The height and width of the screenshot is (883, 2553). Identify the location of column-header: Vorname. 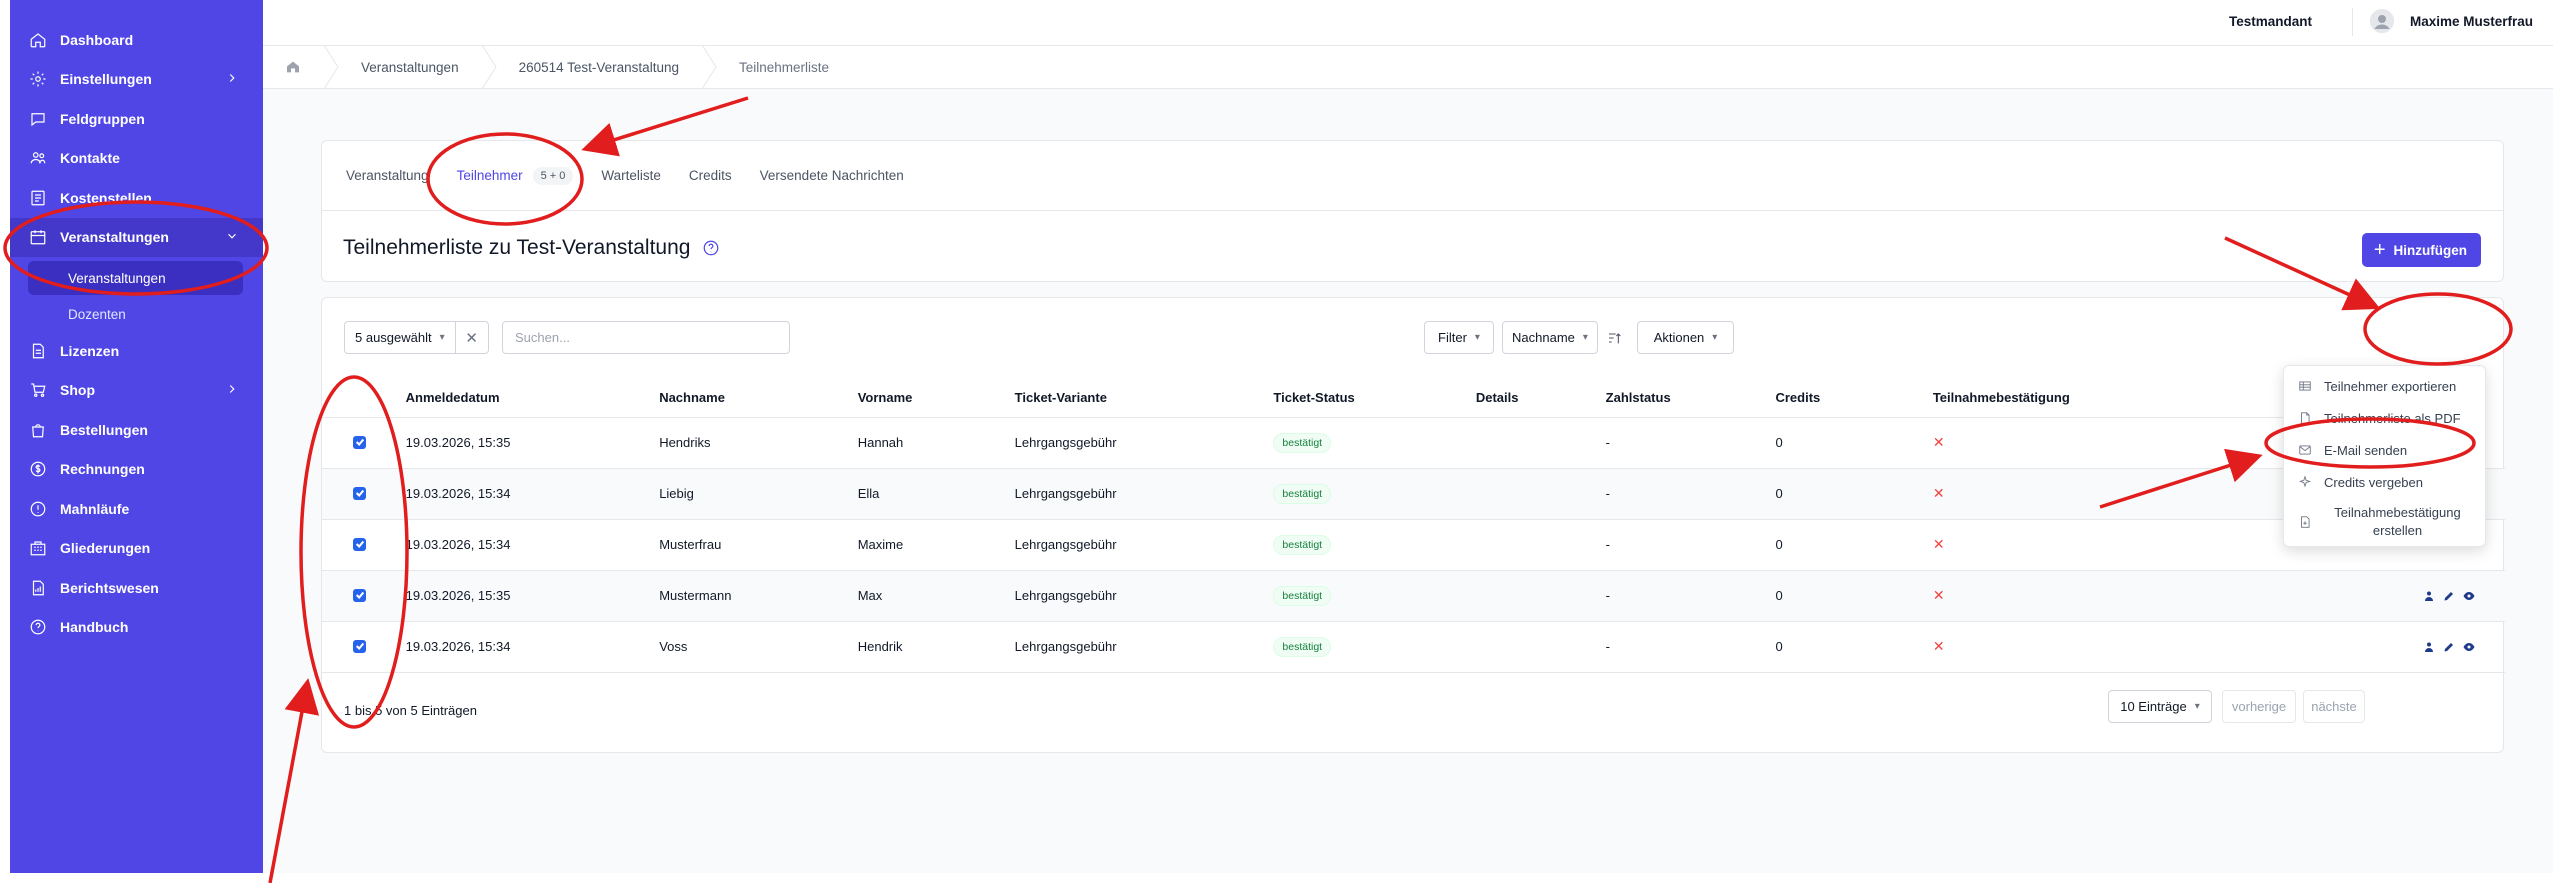
(936, 398).